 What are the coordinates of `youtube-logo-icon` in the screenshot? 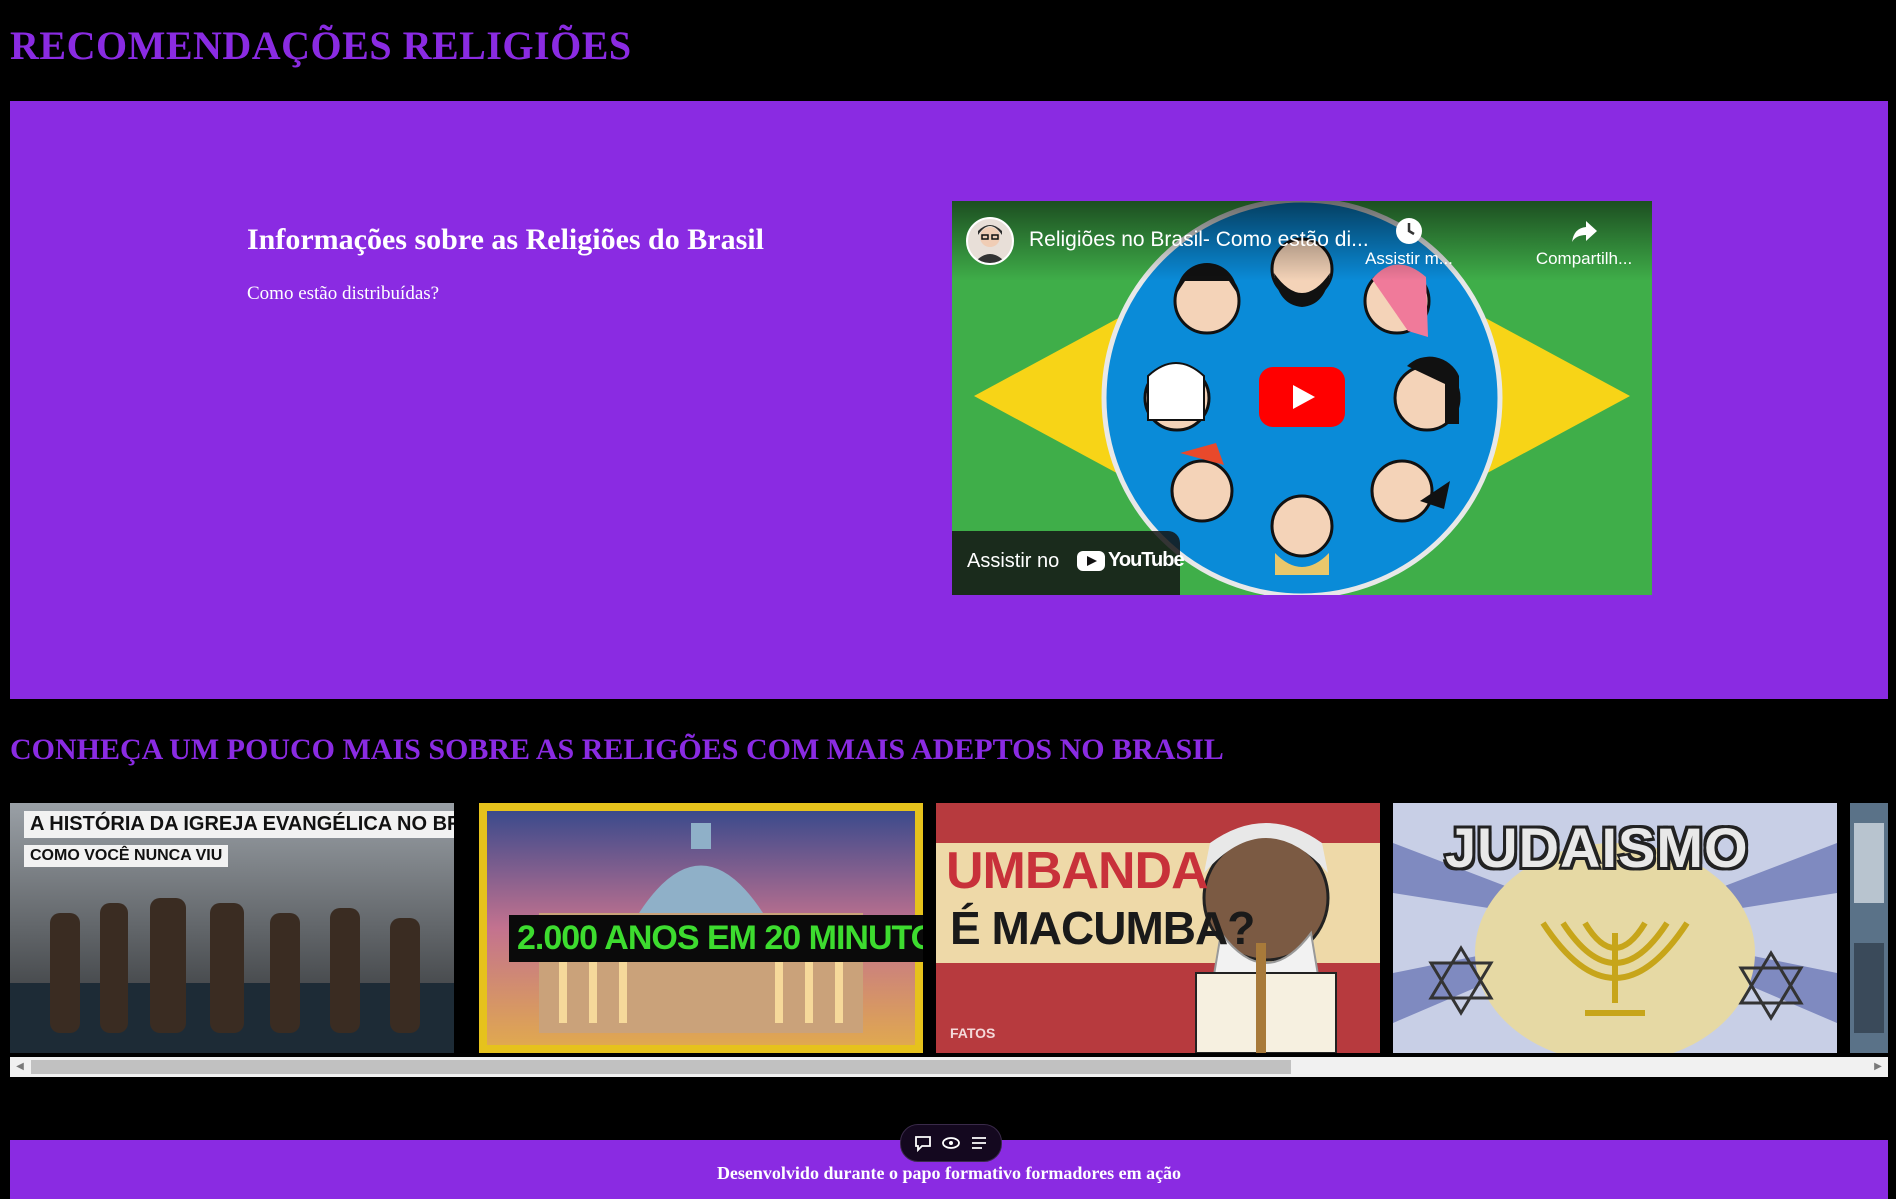 It's located at (1091, 561).